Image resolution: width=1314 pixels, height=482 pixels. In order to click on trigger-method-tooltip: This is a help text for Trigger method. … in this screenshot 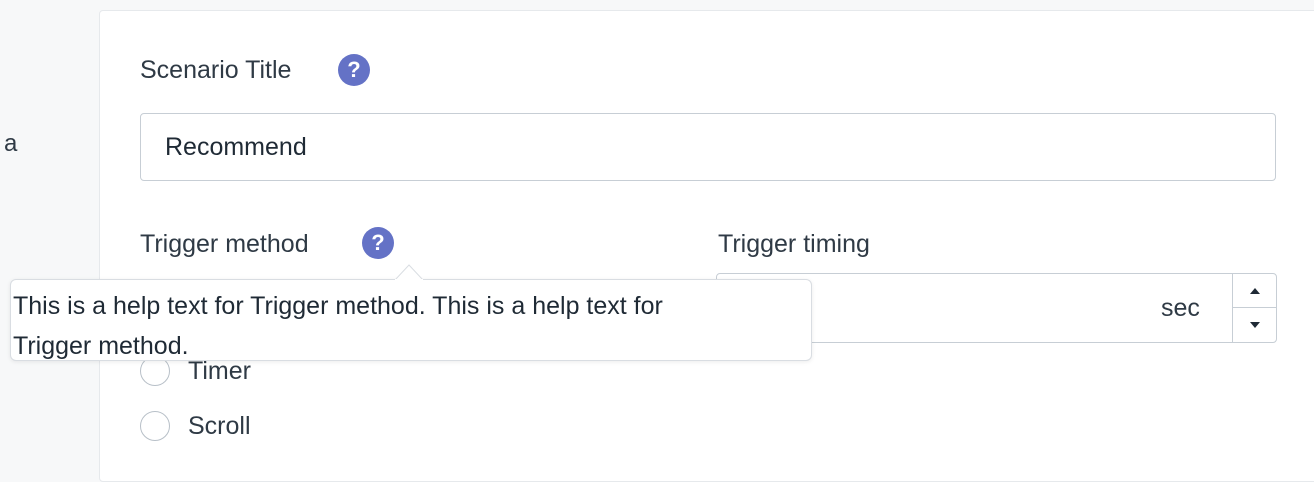, I will do `click(411, 320)`.